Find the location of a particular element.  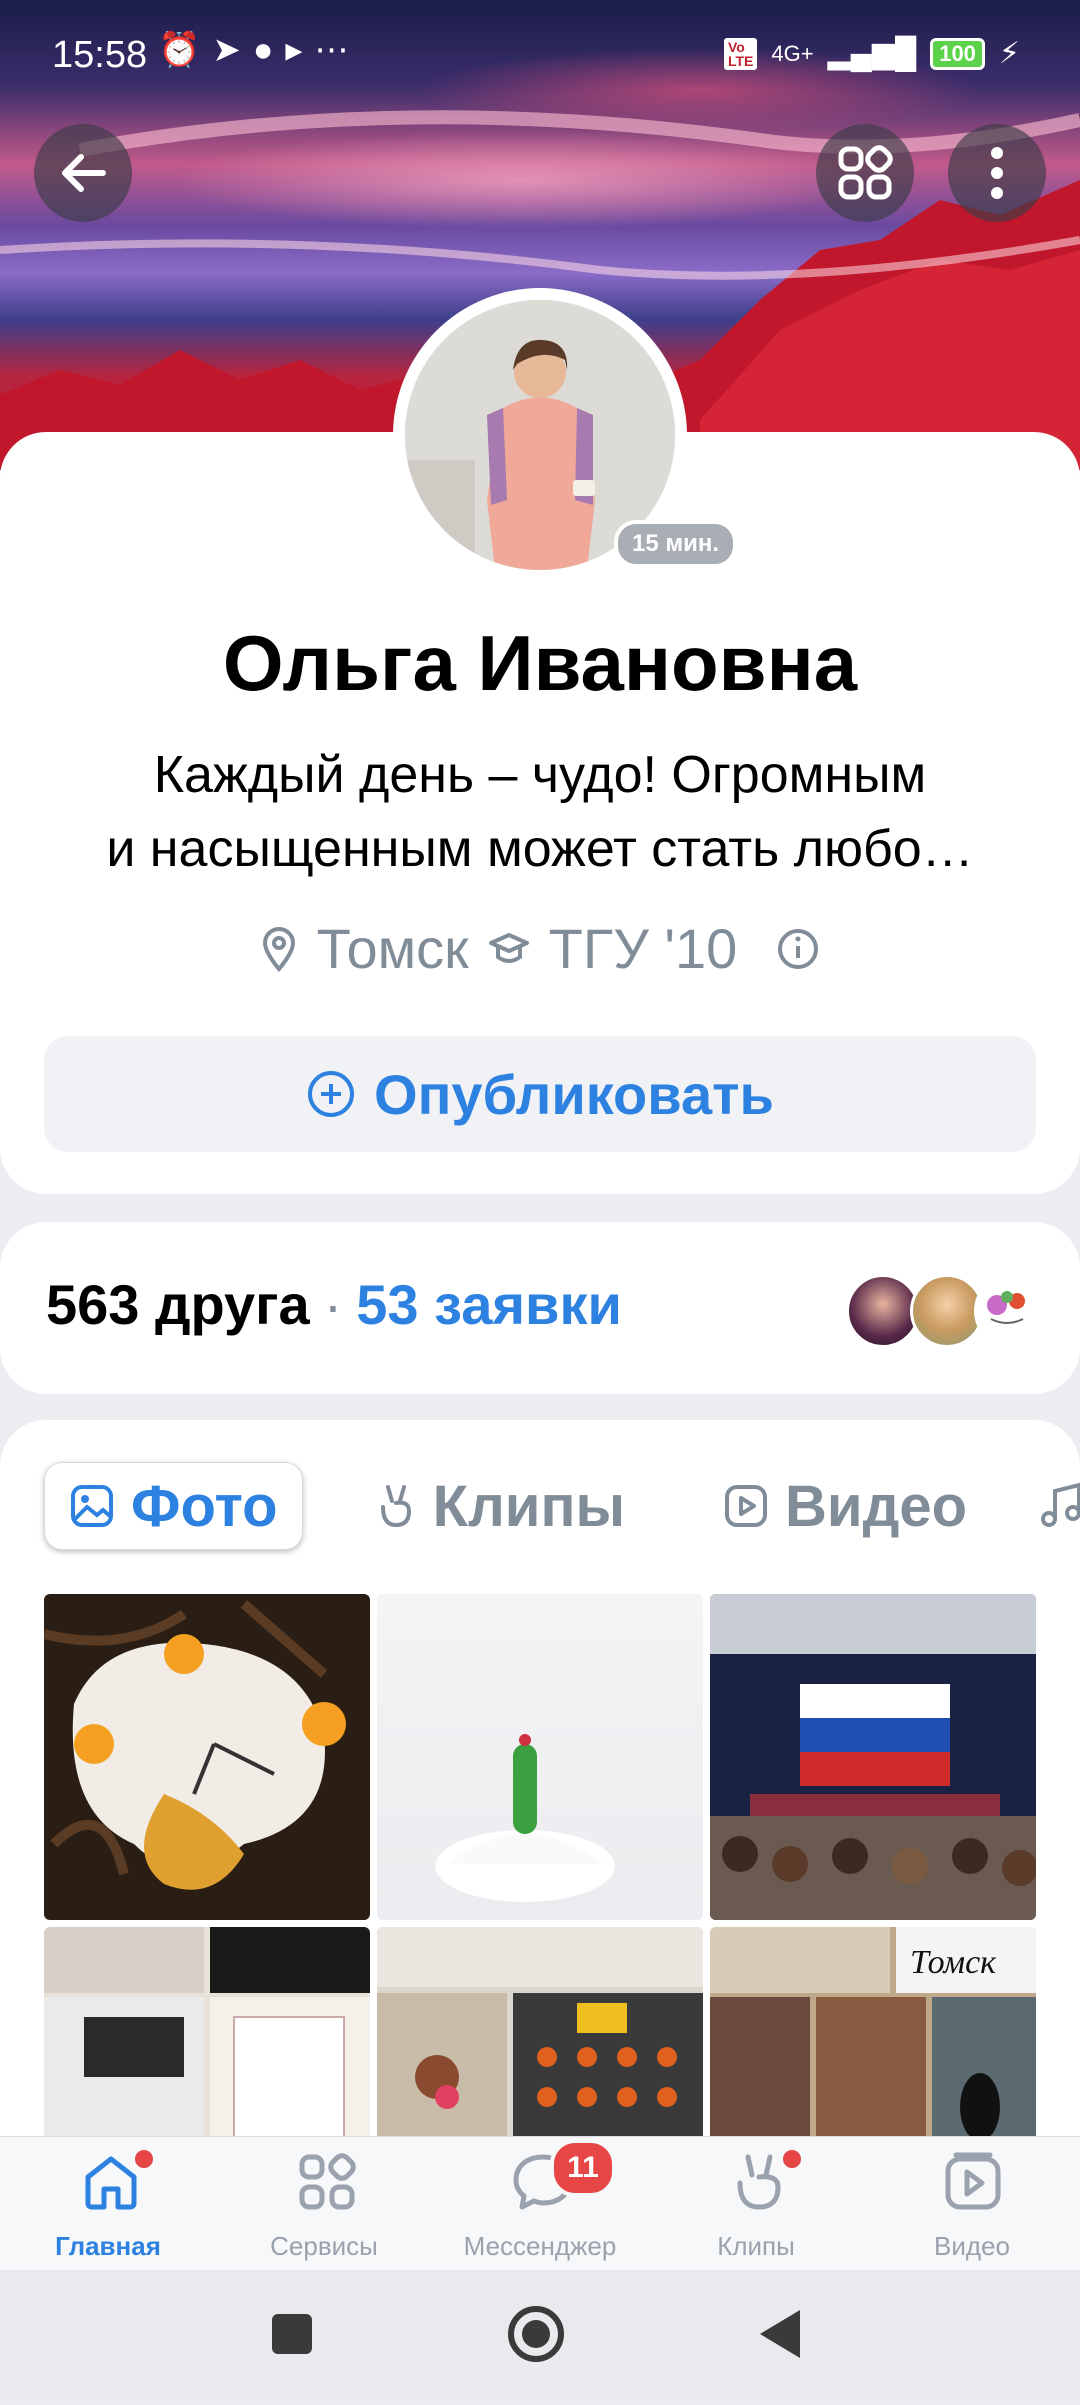

plus-circle-icon is located at coordinates (331, 1094).